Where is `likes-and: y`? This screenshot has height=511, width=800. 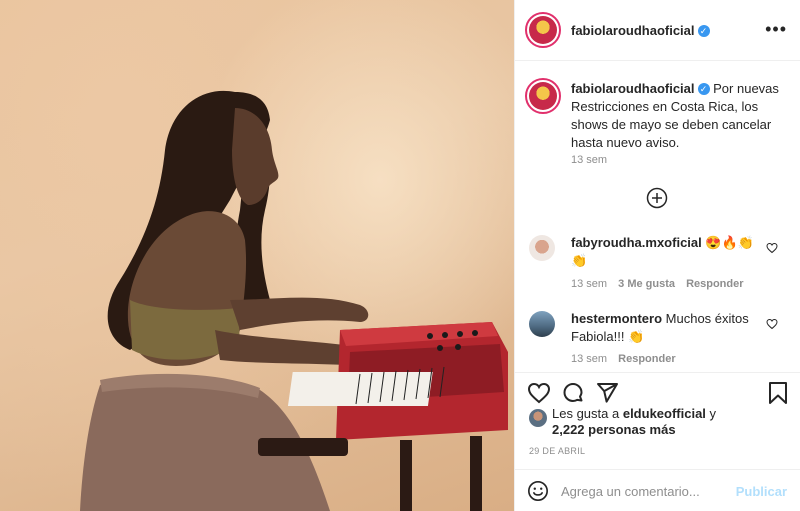
likes-and: y is located at coordinates (713, 413).